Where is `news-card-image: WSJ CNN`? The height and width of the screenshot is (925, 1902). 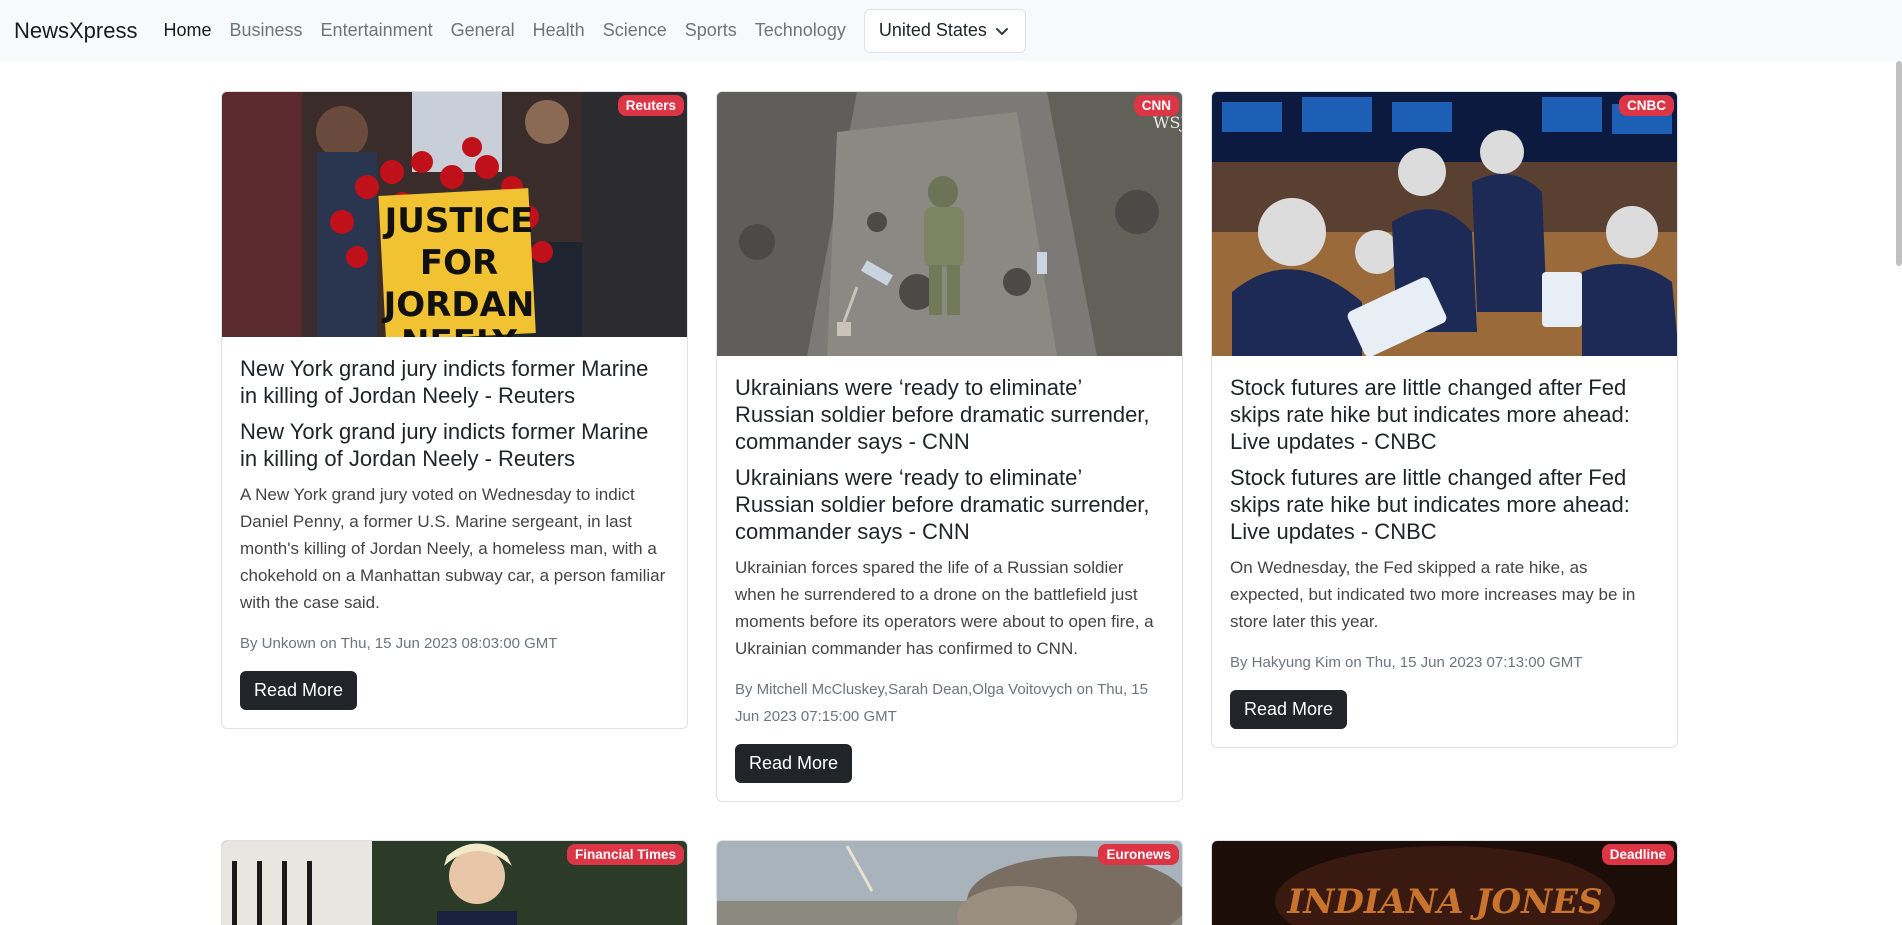
news-card-image: WSJ CNN is located at coordinates (949, 224).